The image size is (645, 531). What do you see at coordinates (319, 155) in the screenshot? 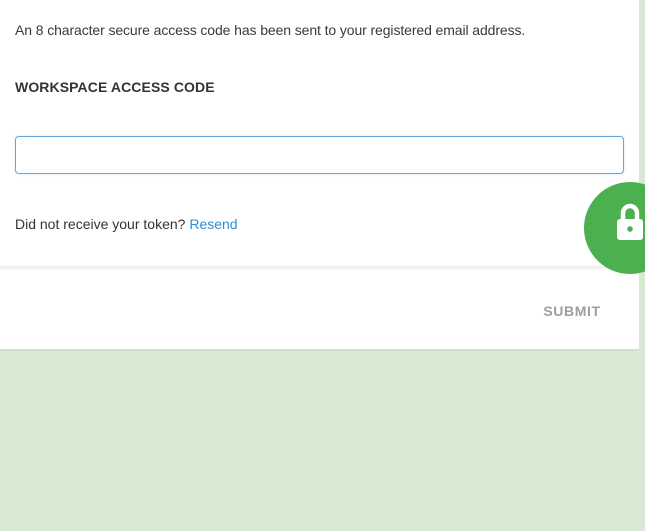
I see `access-code-input` at bounding box center [319, 155].